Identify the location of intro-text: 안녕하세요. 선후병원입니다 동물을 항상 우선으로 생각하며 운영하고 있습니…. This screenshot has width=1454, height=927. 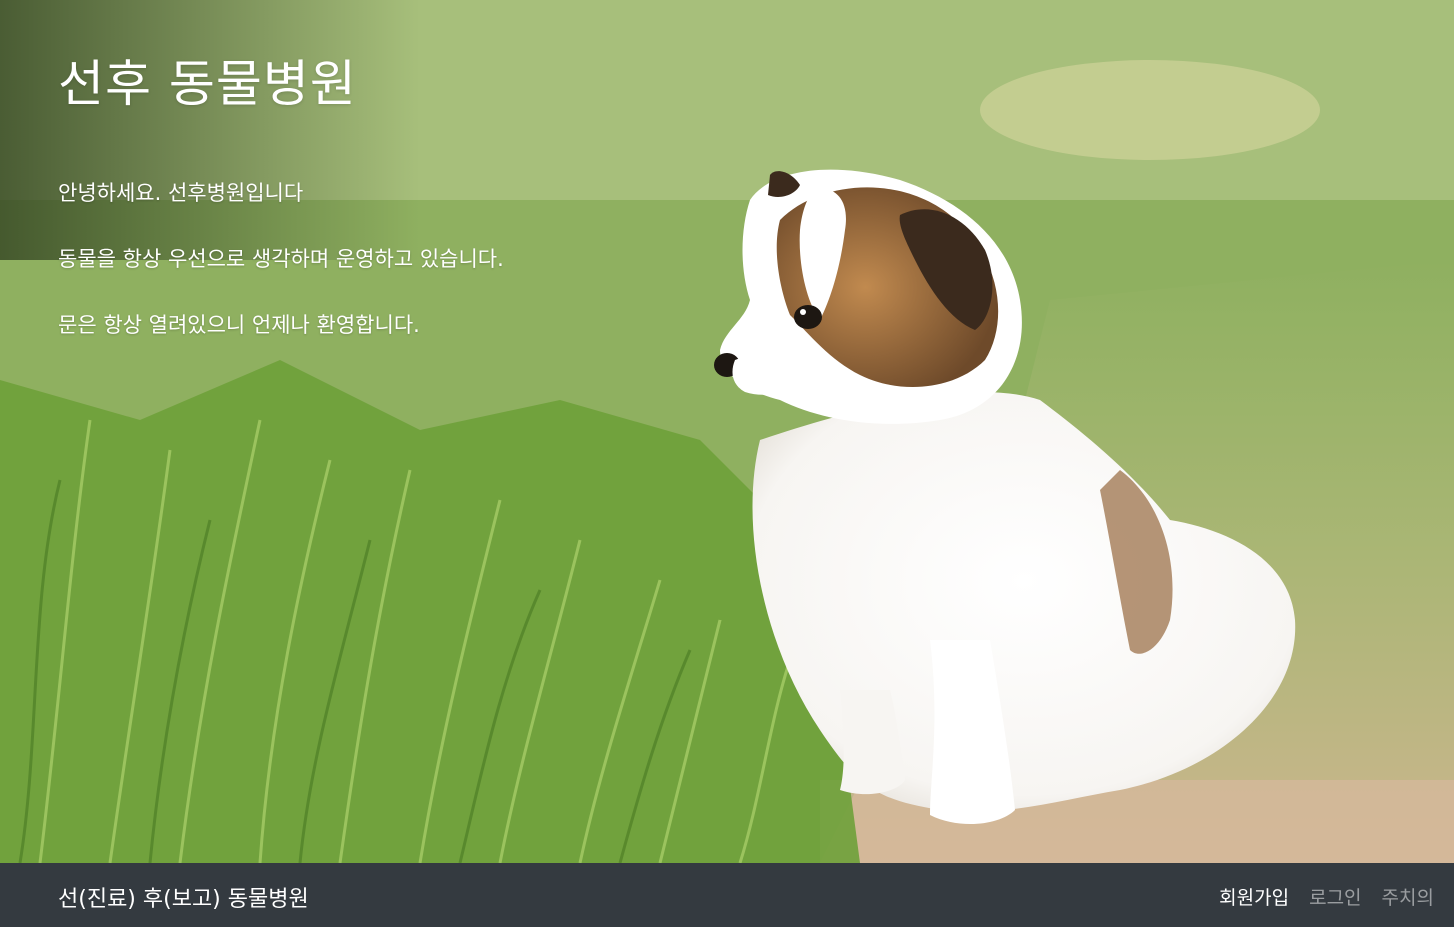
(281, 279).